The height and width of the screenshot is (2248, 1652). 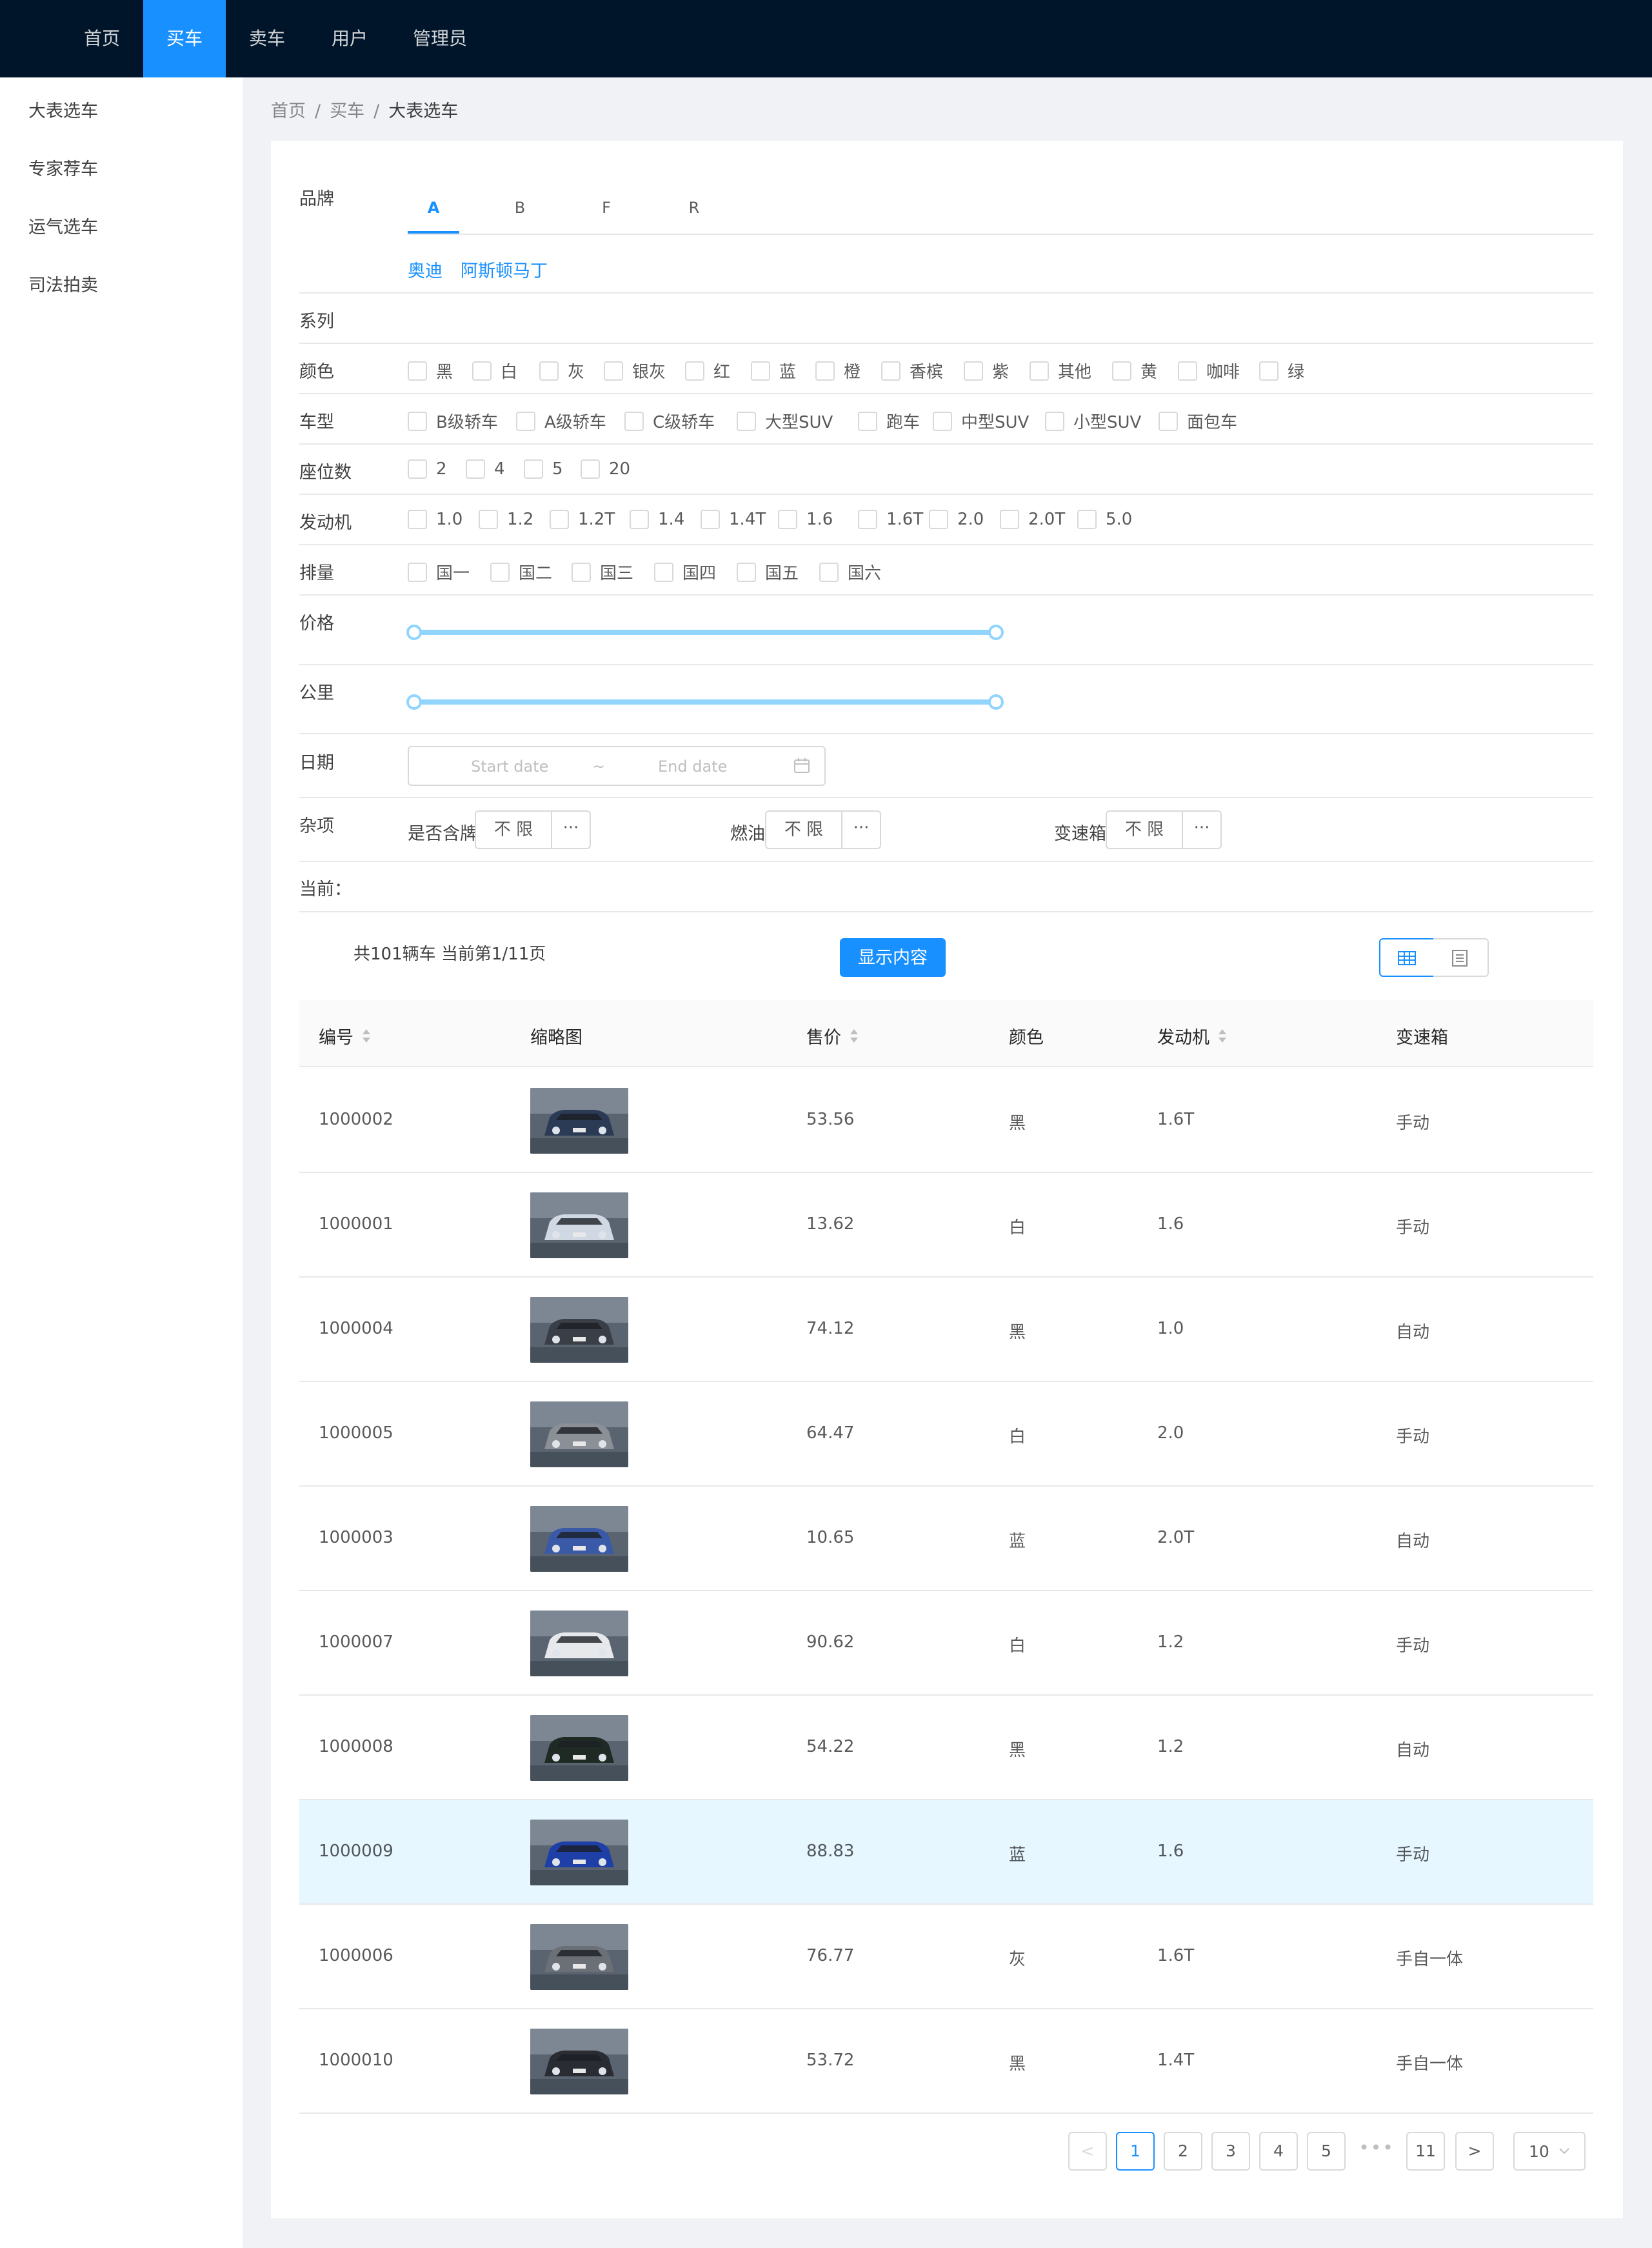 I want to click on nav-item-buy: 买车, so click(x=184, y=39).